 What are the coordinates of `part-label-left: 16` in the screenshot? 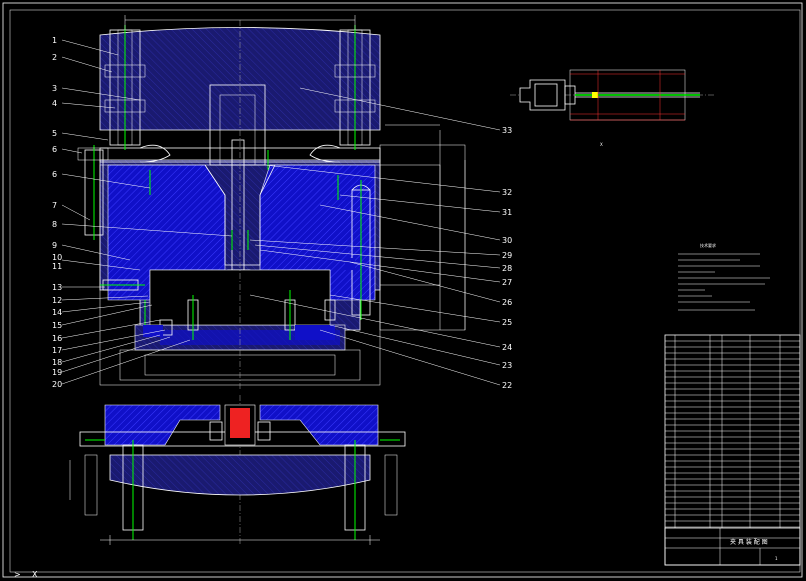 It's located at (57, 338).